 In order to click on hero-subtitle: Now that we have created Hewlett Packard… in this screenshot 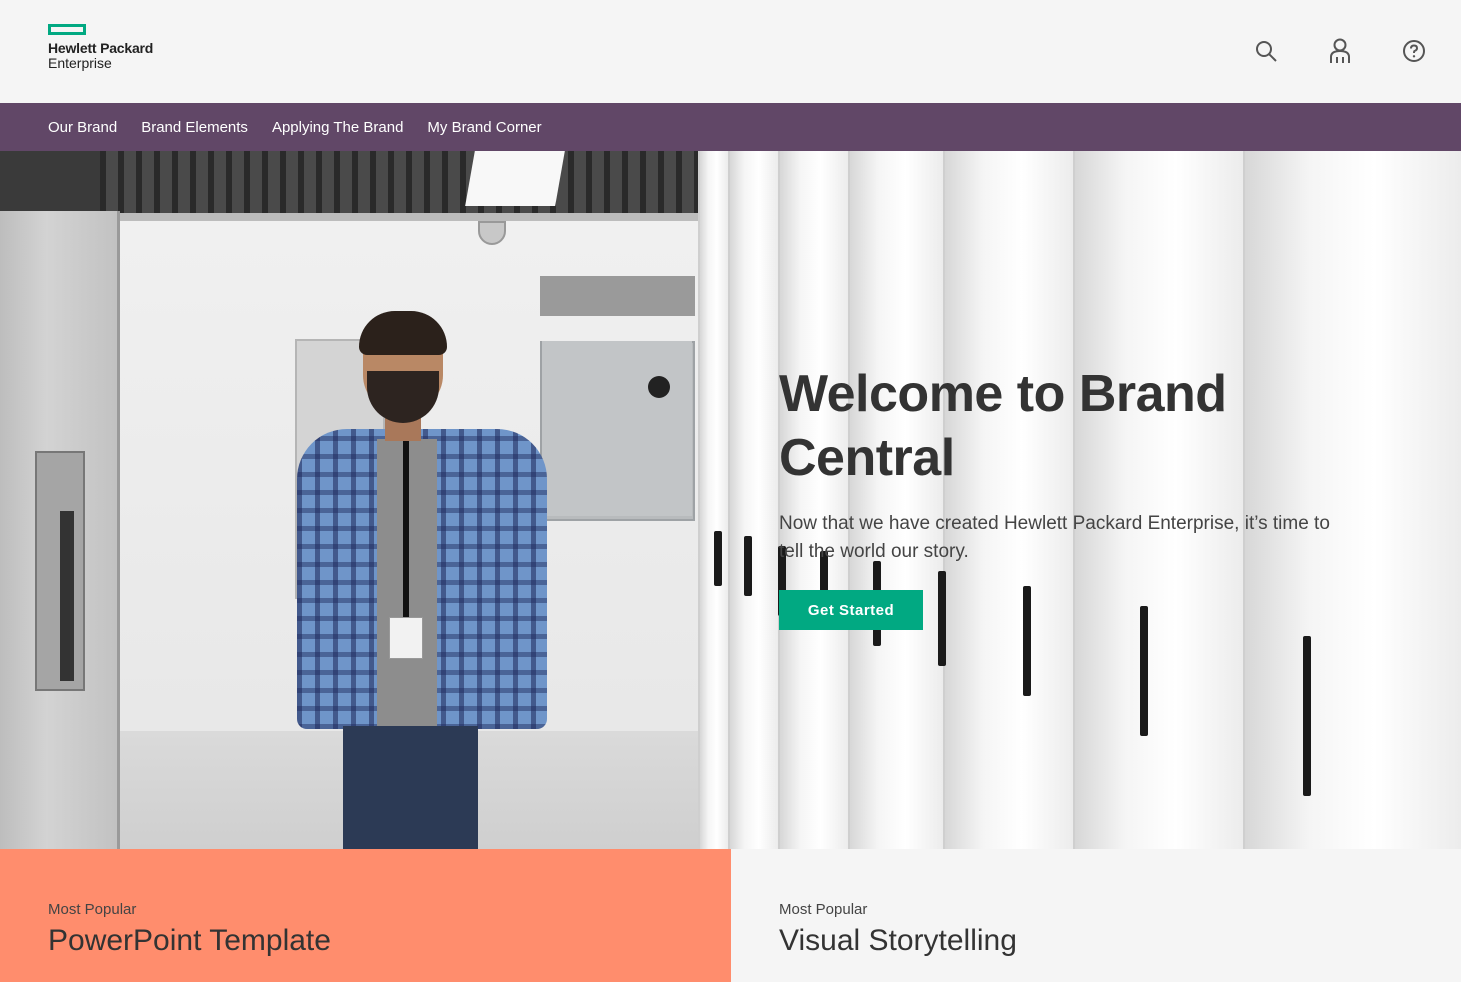, I will do `click(1054, 537)`.